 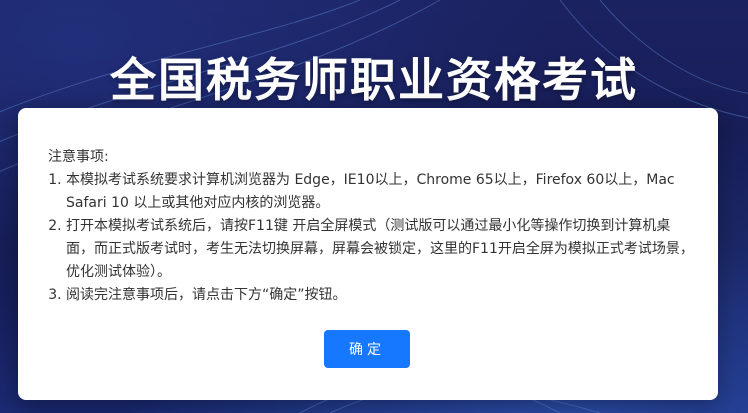 I want to click on page-title: 全国税务师职业资格考试, so click(x=374, y=80).